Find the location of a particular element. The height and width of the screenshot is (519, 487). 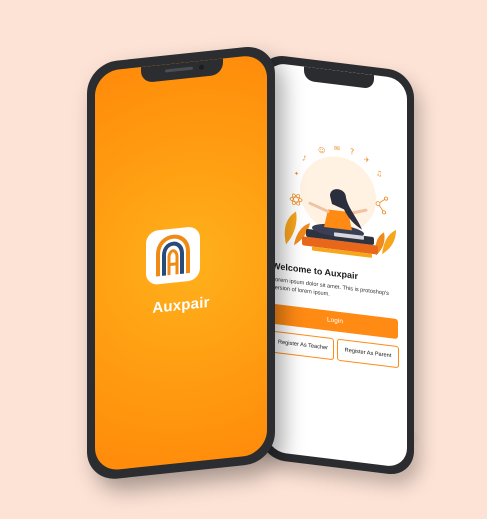

app-logo is located at coordinates (173, 255).